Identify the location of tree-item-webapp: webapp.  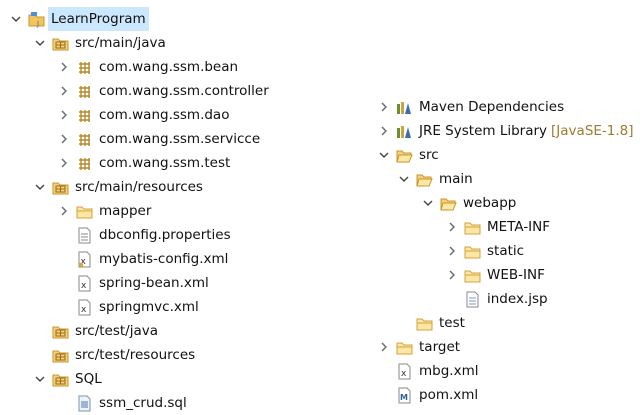
(469, 203).